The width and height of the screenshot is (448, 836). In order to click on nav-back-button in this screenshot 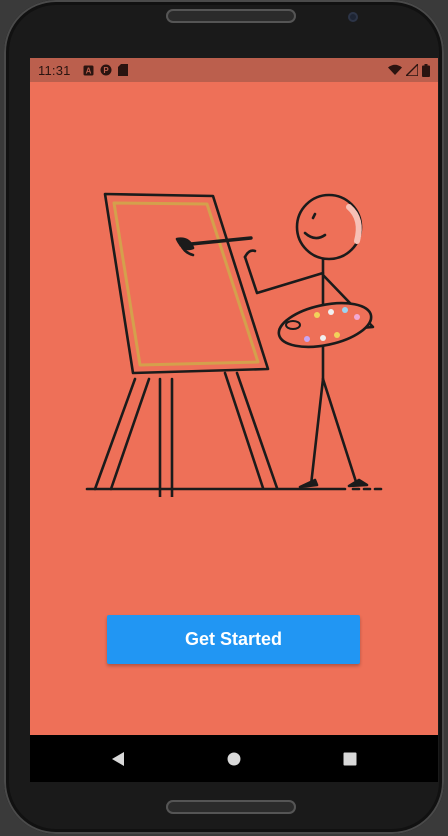, I will do `click(118, 759)`.